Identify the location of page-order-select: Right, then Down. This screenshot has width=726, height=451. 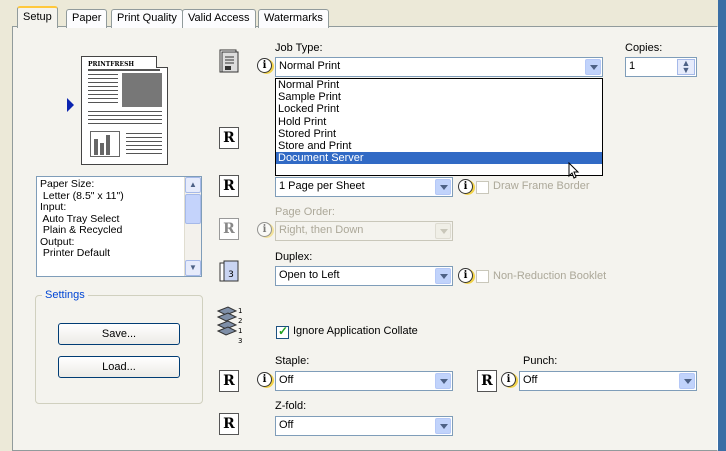
(364, 231).